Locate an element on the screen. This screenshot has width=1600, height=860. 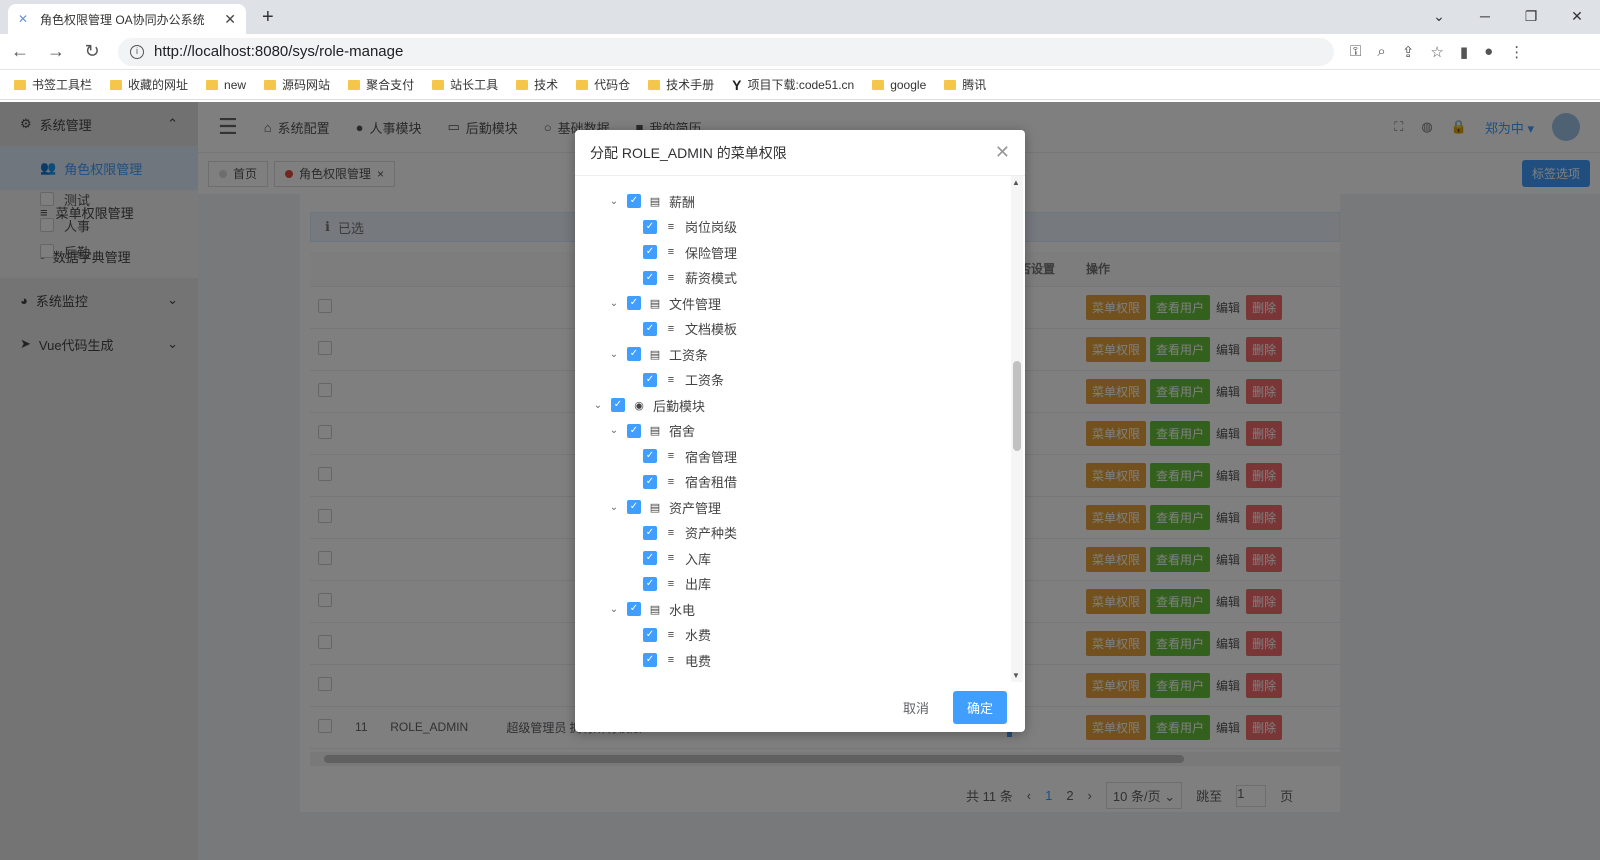
dialog-title: 分配 ROLE_ADMIN 的菜单权限 is located at coordinates (688, 152).